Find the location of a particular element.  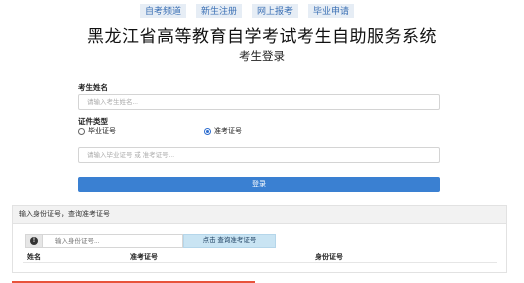

column-header-ticket-number: 准考证号 is located at coordinates (144, 257).